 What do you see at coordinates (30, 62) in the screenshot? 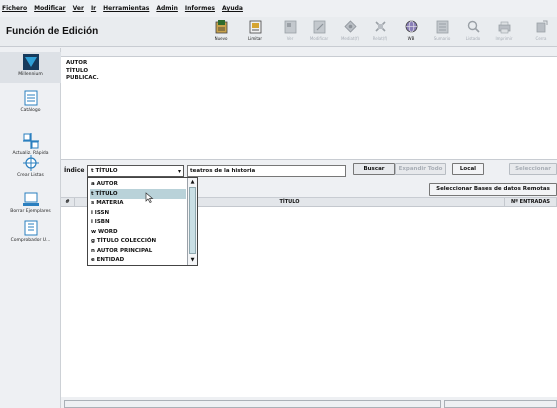
I see `millennium-logo-icon` at bounding box center [30, 62].